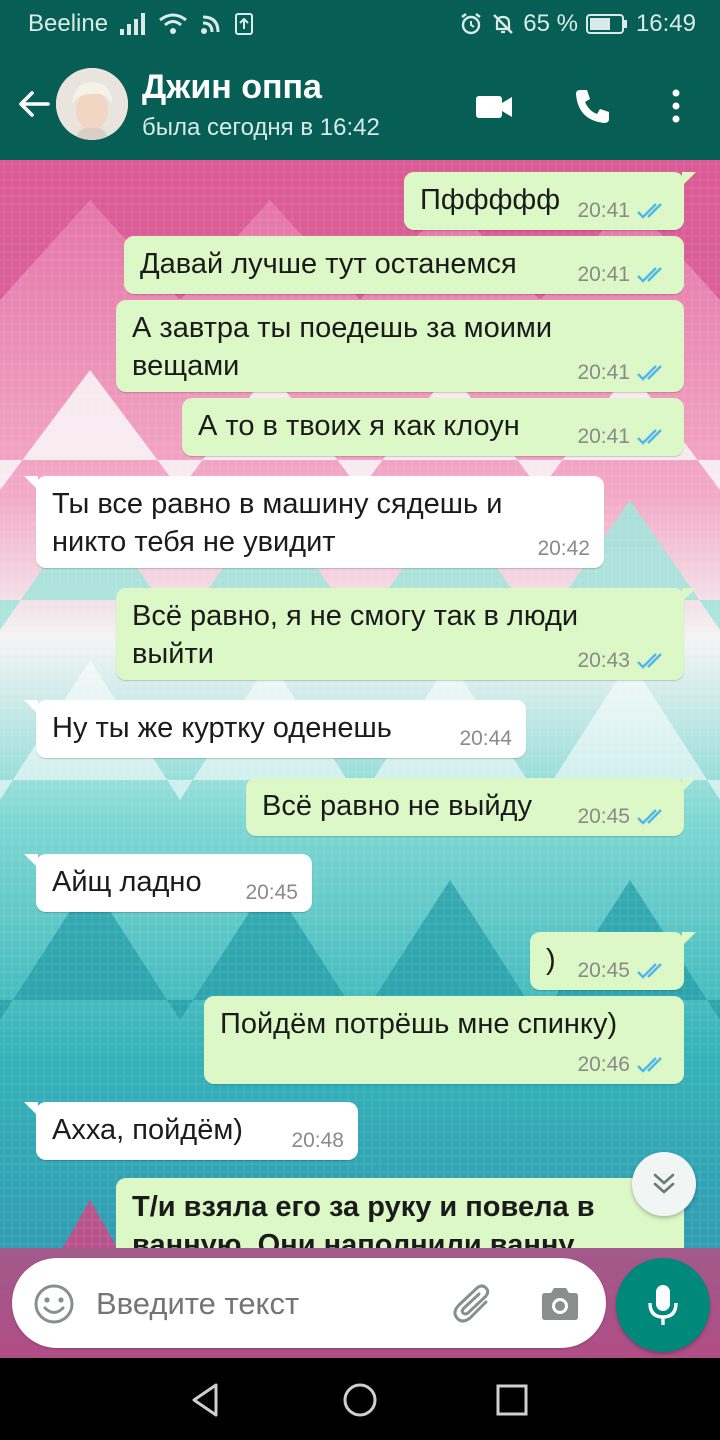 This screenshot has height=1440, width=720. I want to click on alarm-icon, so click(471, 24).